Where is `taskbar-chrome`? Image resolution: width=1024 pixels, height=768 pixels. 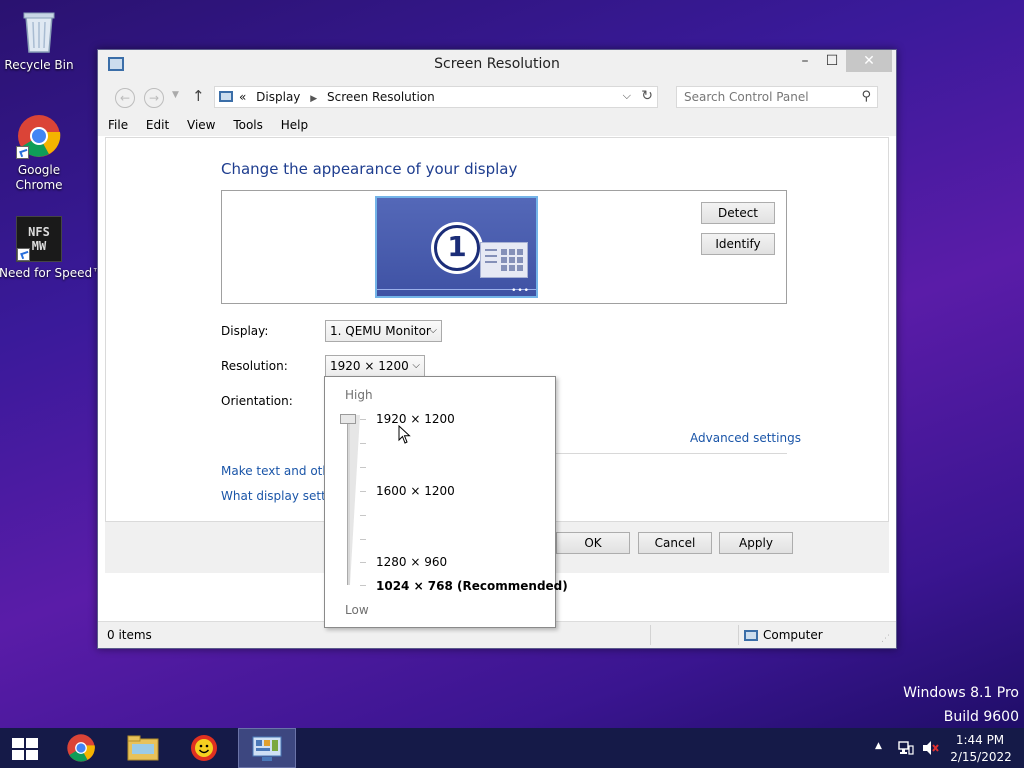
taskbar-chrome is located at coordinates (82, 748).